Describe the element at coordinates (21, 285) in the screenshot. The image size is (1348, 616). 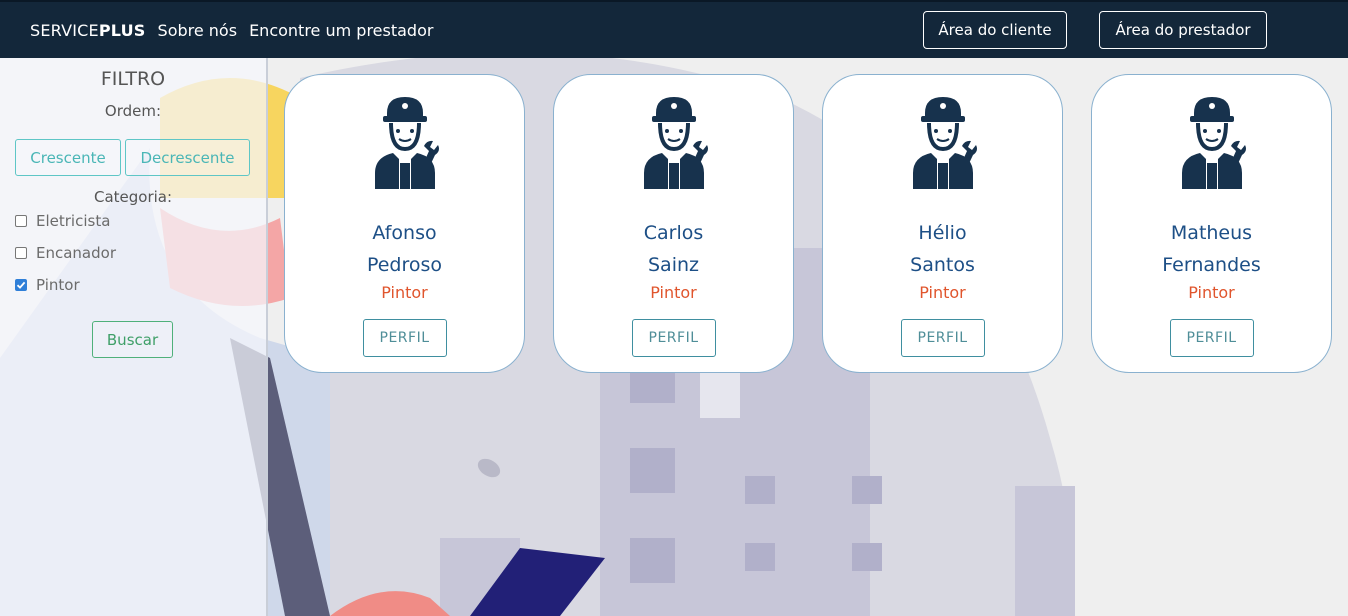
I see `checkbox-checked-icon` at that location.